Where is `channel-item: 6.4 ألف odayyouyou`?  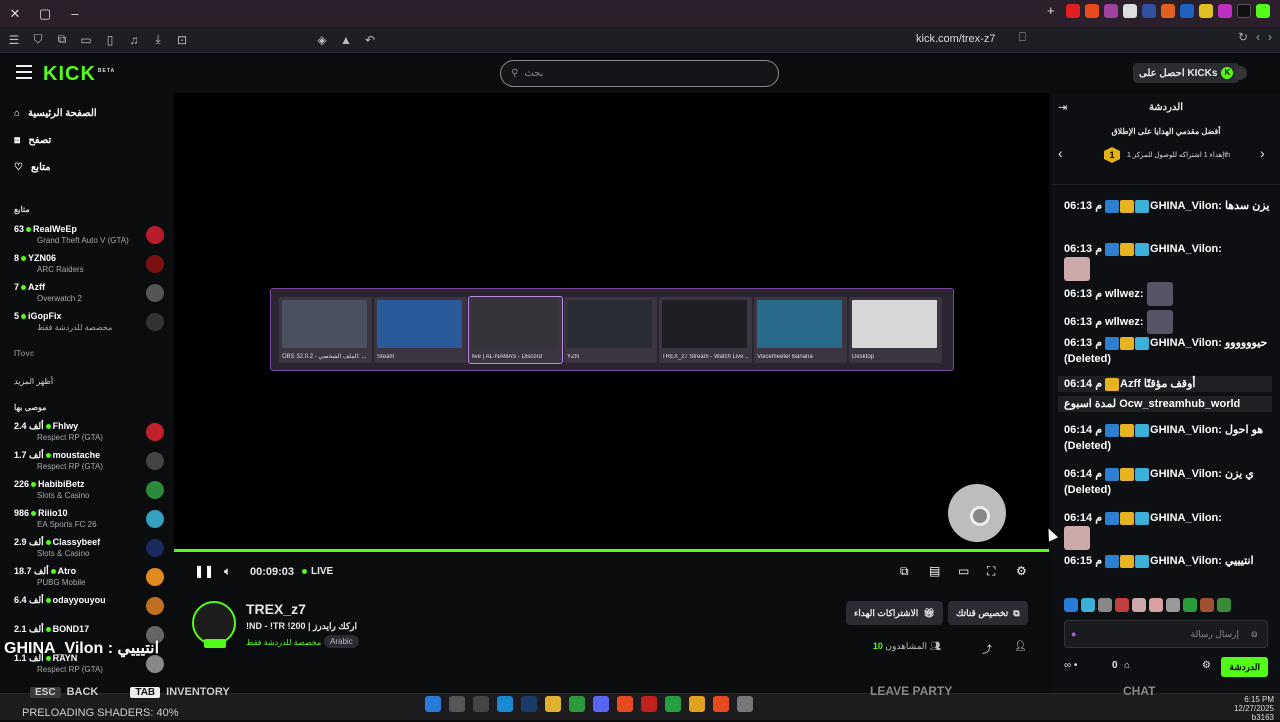
channel-item: 6.4 ألف odayyouyou is located at coordinates (89, 609).